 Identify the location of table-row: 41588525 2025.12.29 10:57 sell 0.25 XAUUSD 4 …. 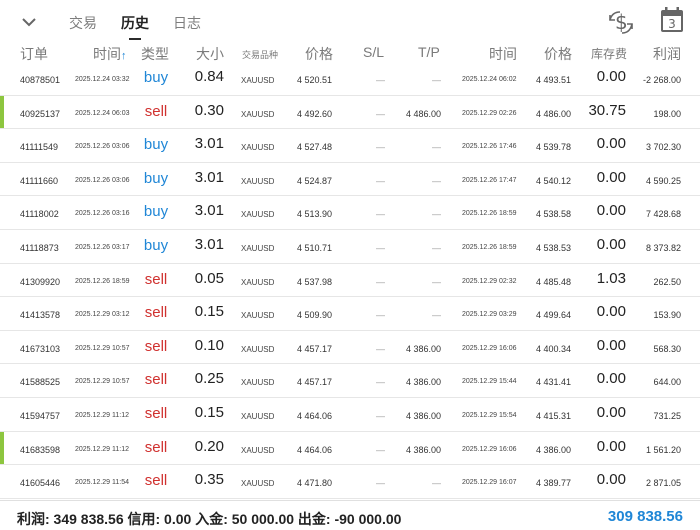
(350, 381).